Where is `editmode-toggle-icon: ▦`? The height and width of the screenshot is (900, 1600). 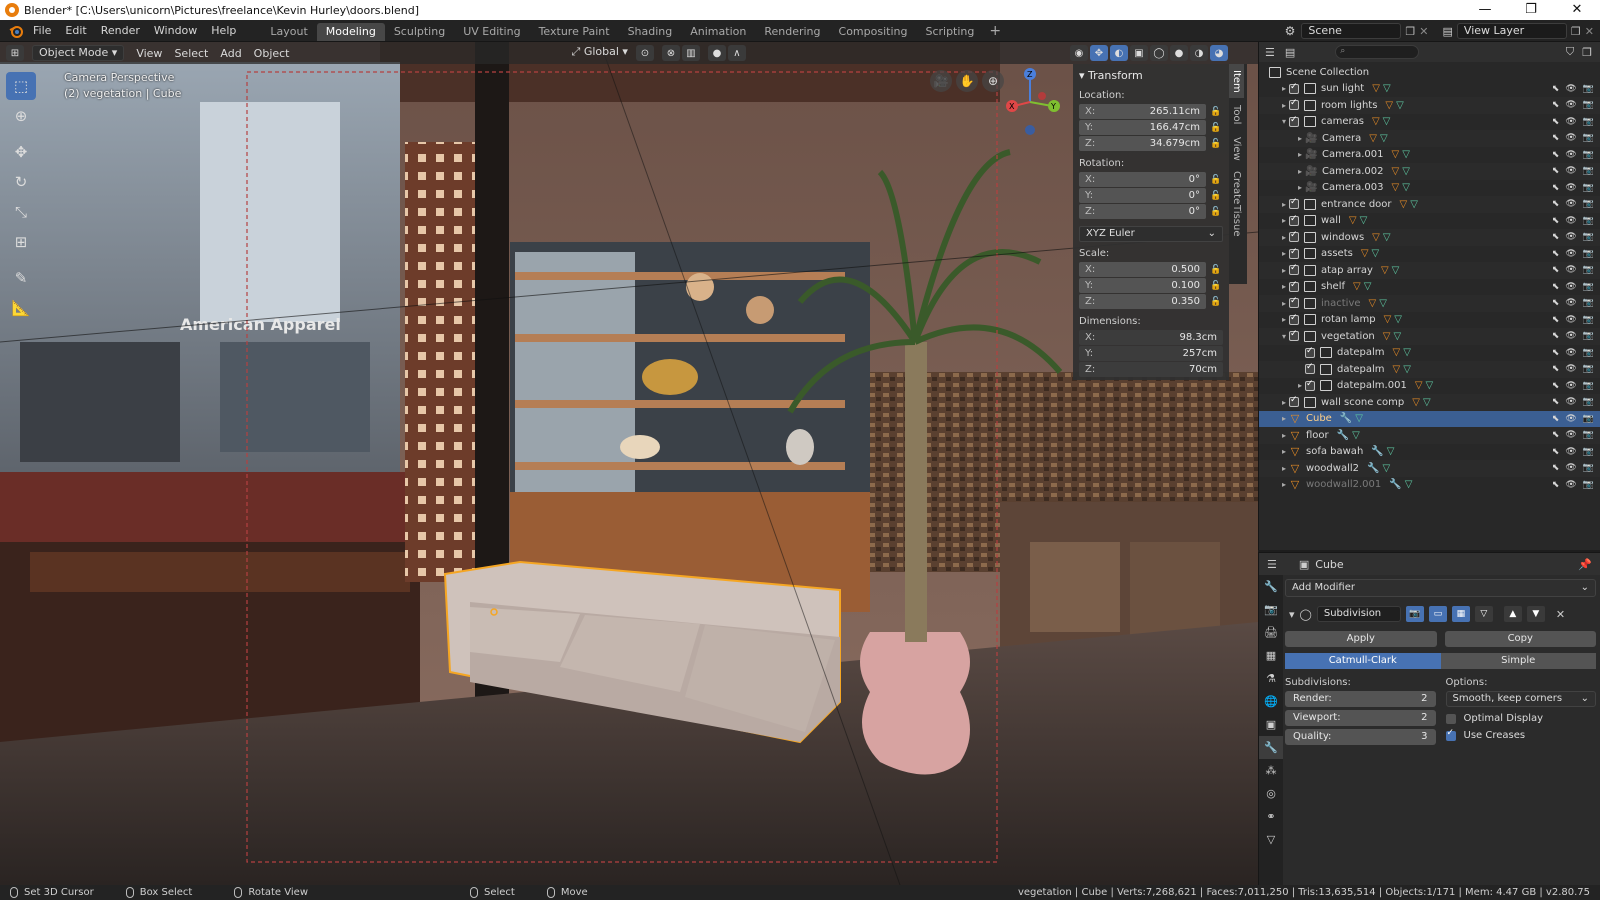
editmode-toggle-icon: ▦ is located at coordinates (1460, 614).